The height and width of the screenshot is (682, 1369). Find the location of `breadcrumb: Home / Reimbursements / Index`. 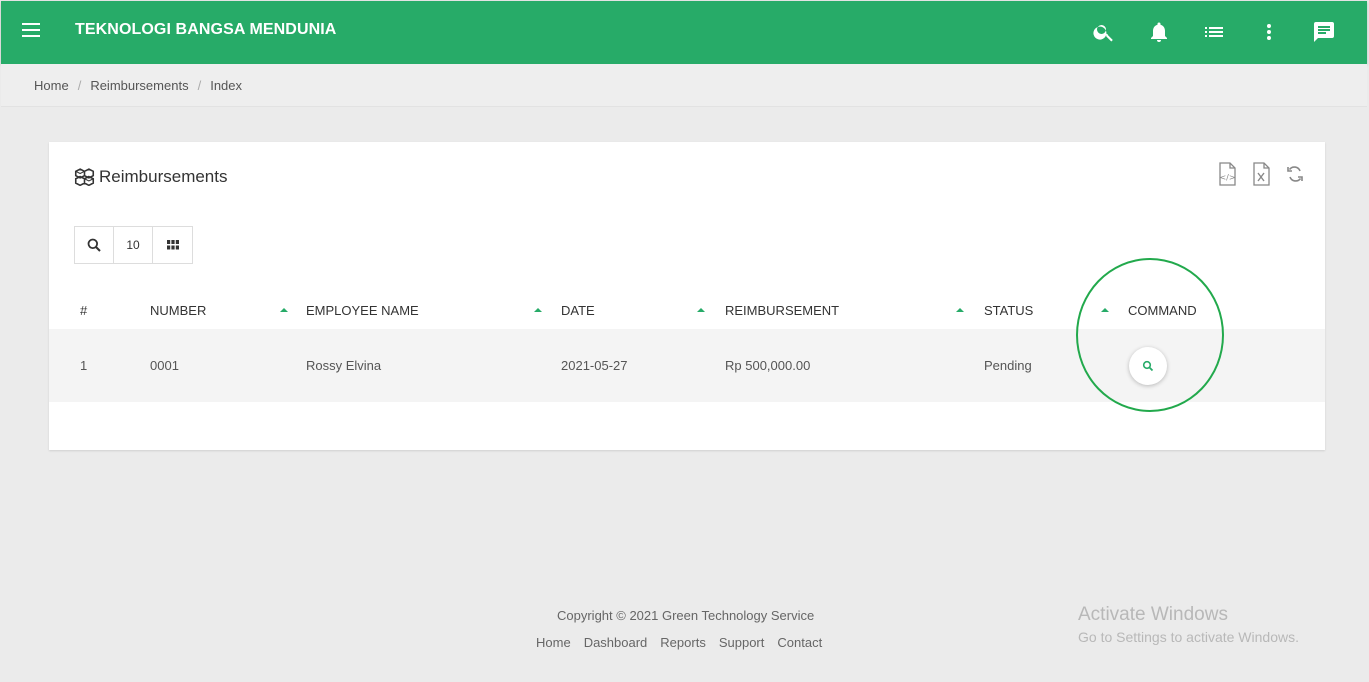

breadcrumb: Home / Reimbursements / Index is located at coordinates (138, 85).